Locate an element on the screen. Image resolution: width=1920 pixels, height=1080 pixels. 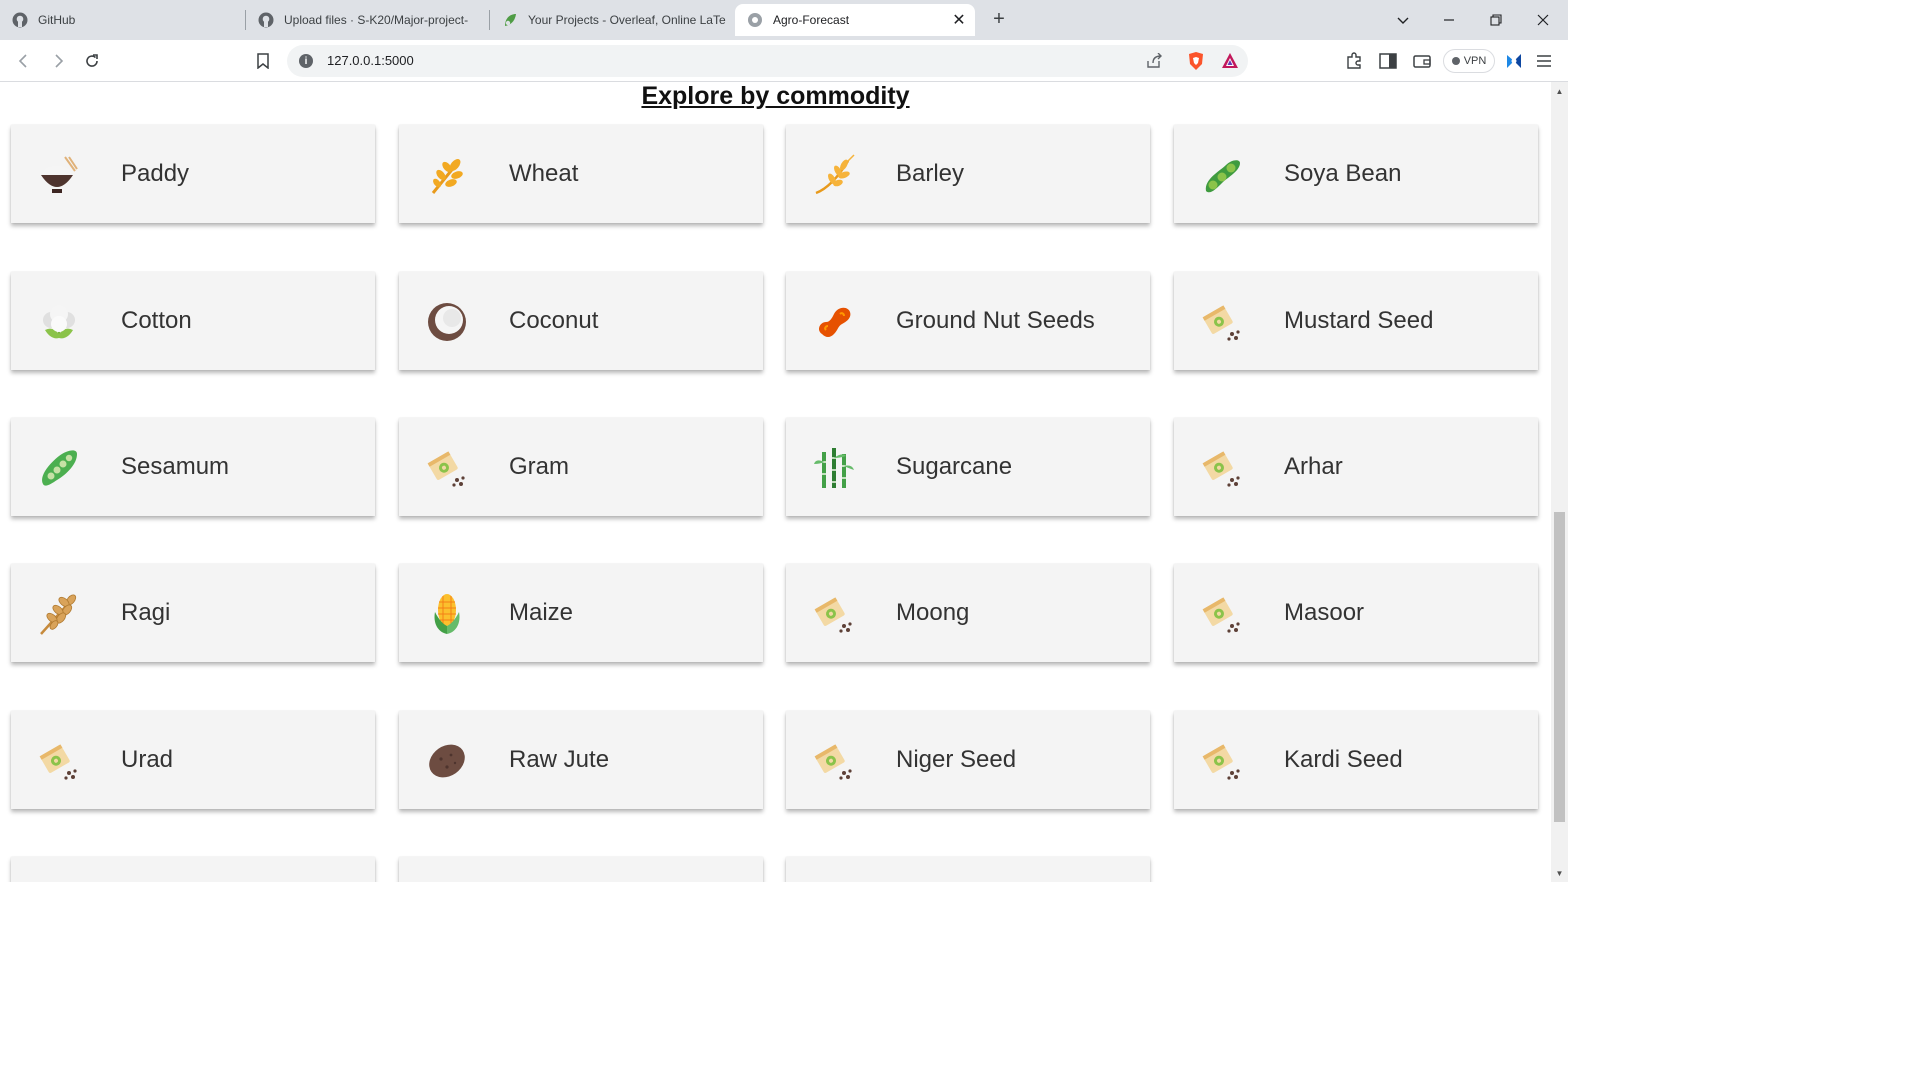
scroll-thumb is located at coordinates (1559, 667).